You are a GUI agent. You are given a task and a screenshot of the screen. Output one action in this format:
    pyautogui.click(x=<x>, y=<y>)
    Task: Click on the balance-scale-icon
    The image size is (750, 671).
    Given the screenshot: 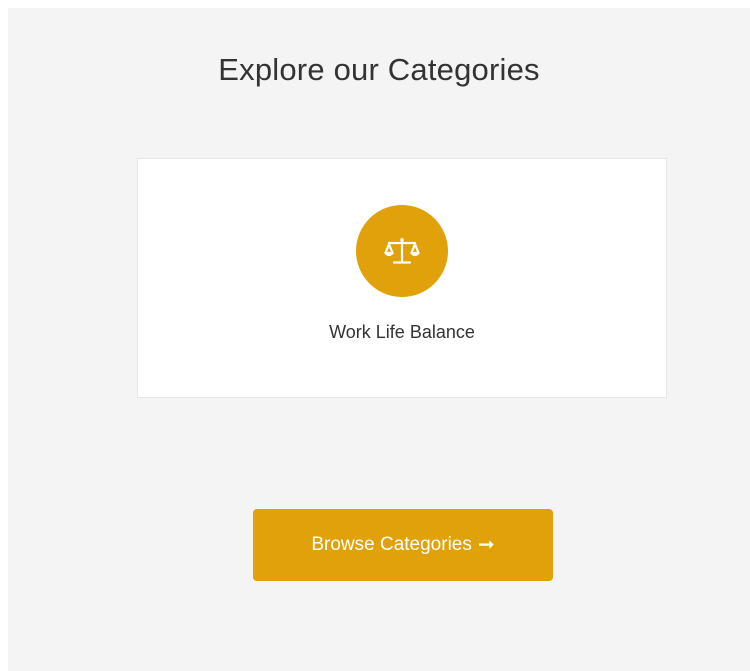 What is the action you would take?
    pyautogui.click(x=402, y=250)
    